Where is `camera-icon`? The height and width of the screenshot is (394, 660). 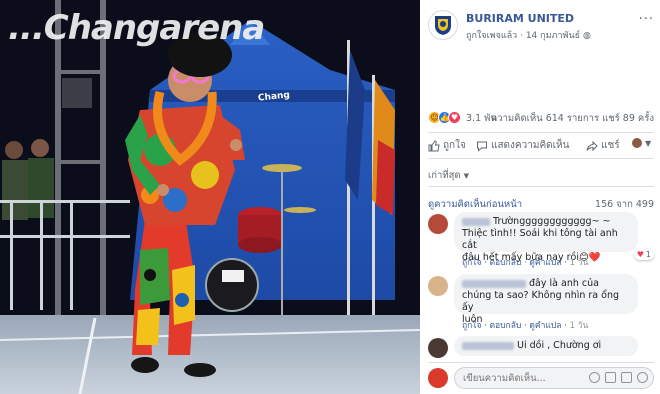 camera-icon is located at coordinates (610, 377).